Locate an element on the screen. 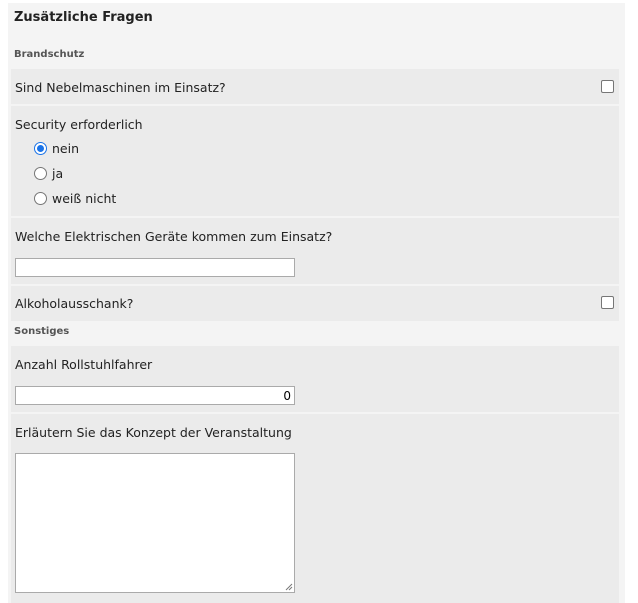 This screenshot has width=638, height=603. security-label: Security erforderlich is located at coordinates (79, 124).